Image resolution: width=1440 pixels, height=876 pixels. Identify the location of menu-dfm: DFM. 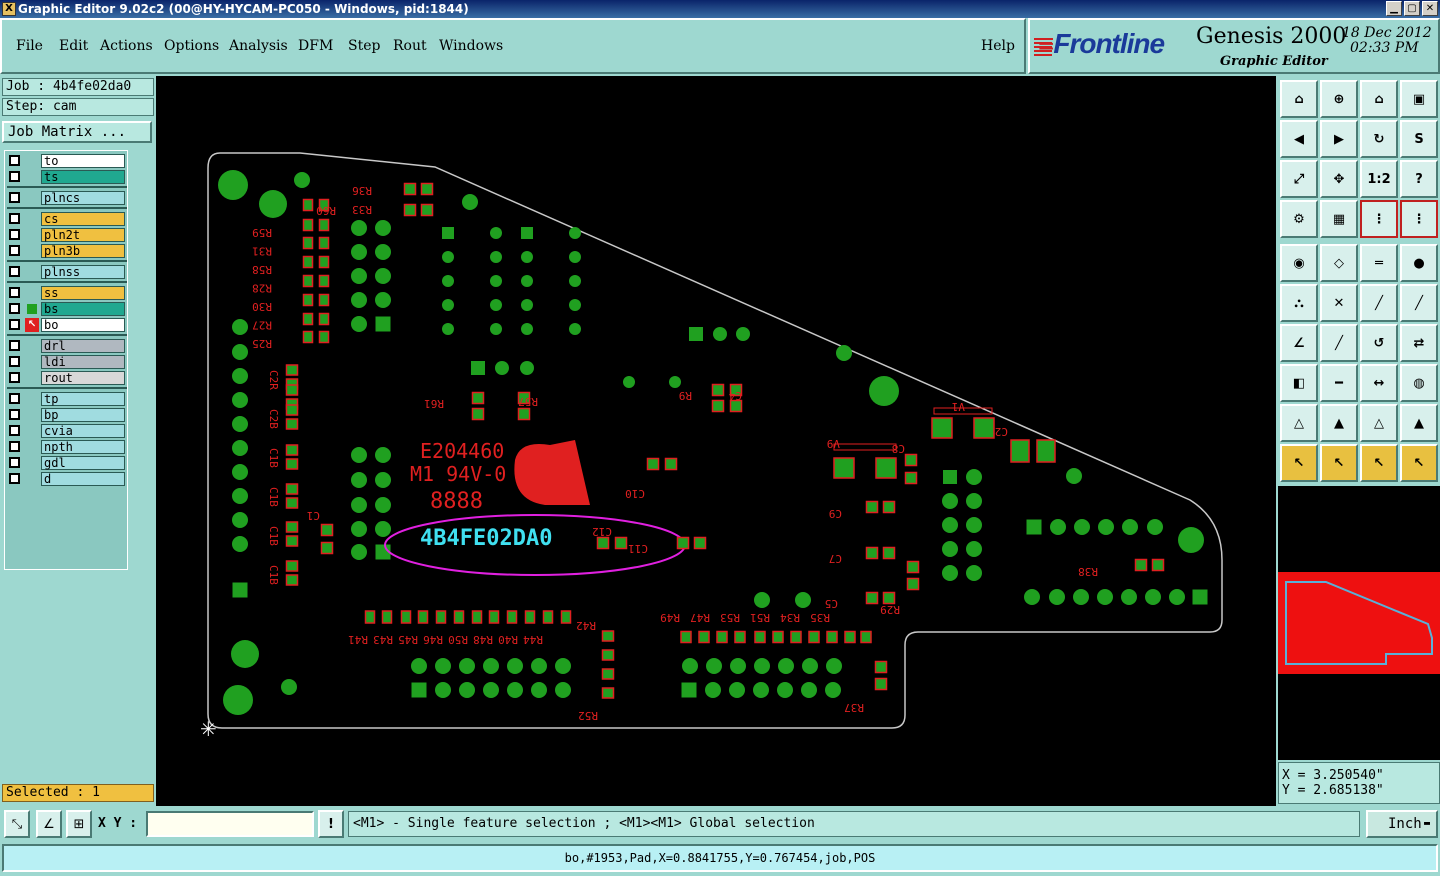
(315, 46).